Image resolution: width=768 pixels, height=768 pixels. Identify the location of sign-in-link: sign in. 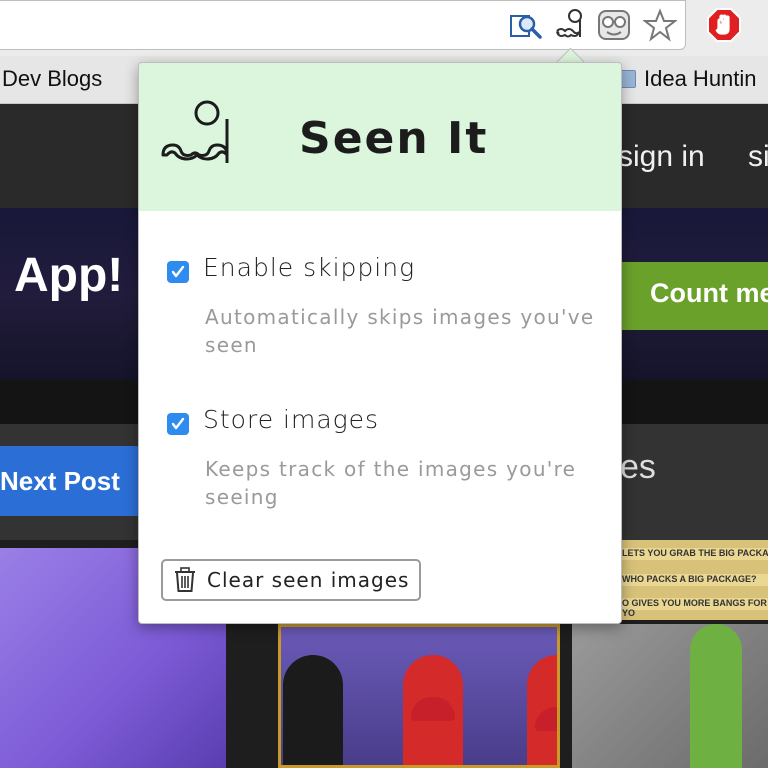
(661, 157).